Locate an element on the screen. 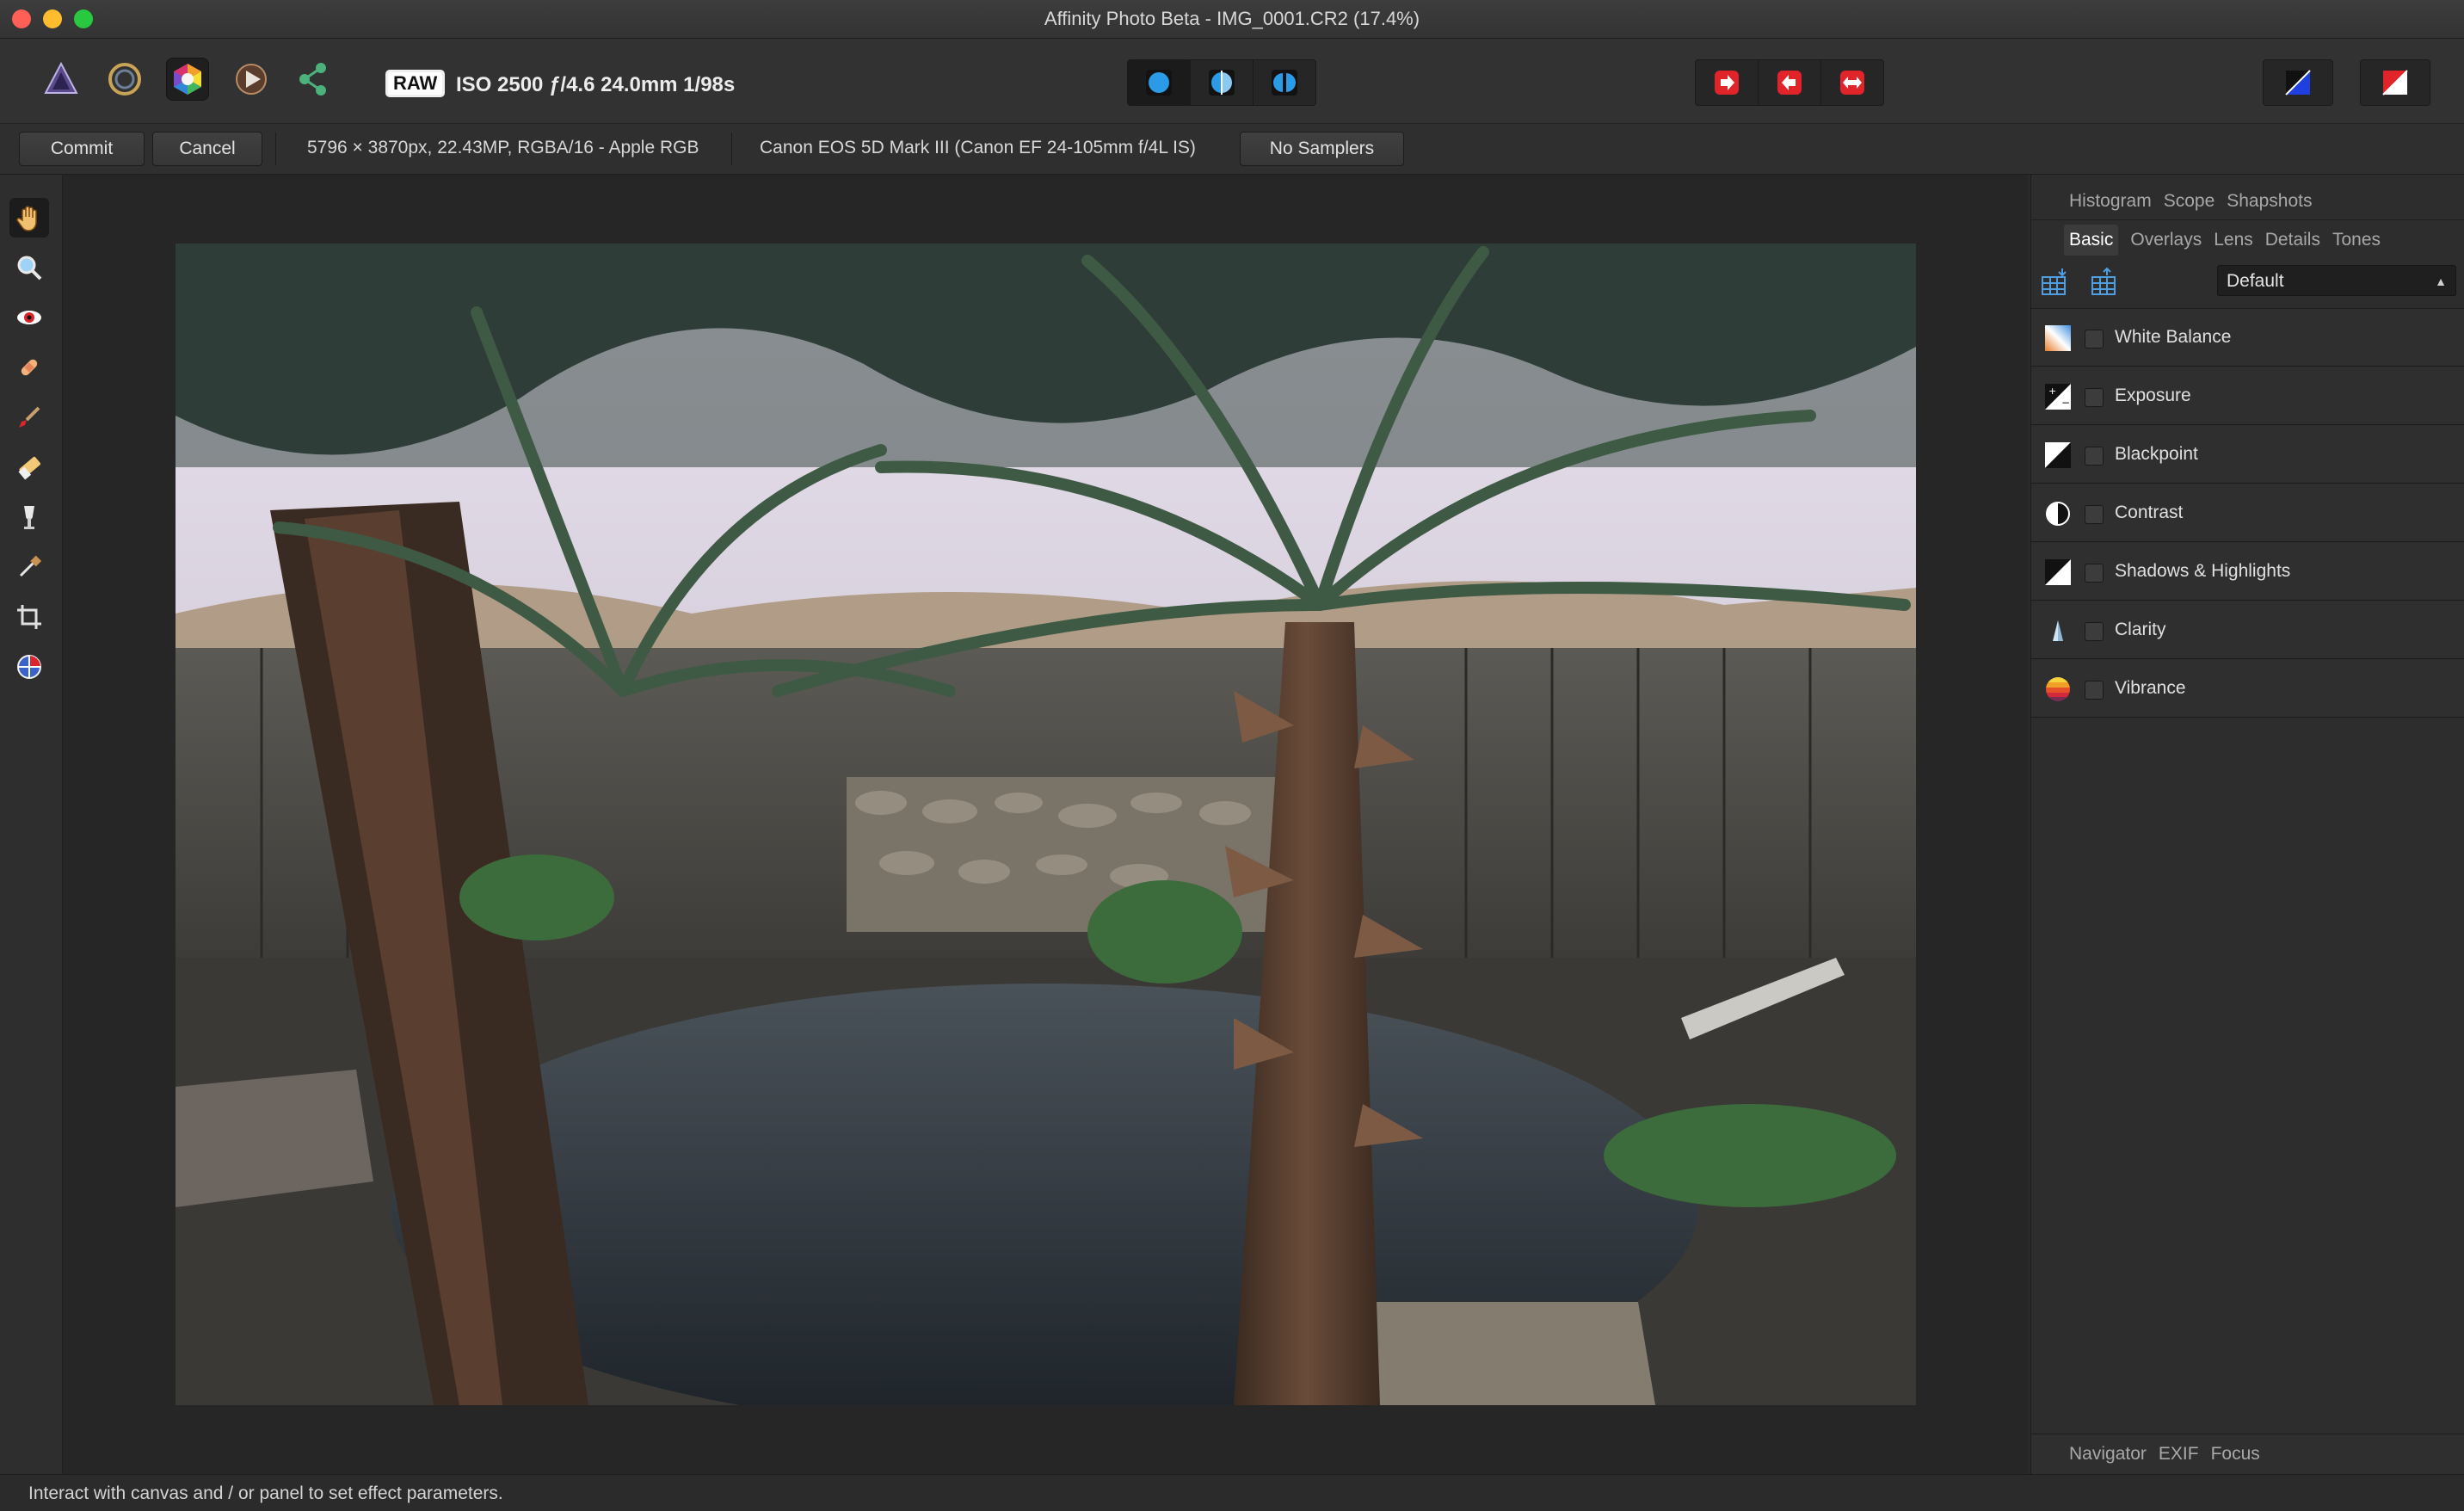 This screenshot has width=2464, height=1511. tab-histogram: Histogram is located at coordinates (2110, 201).